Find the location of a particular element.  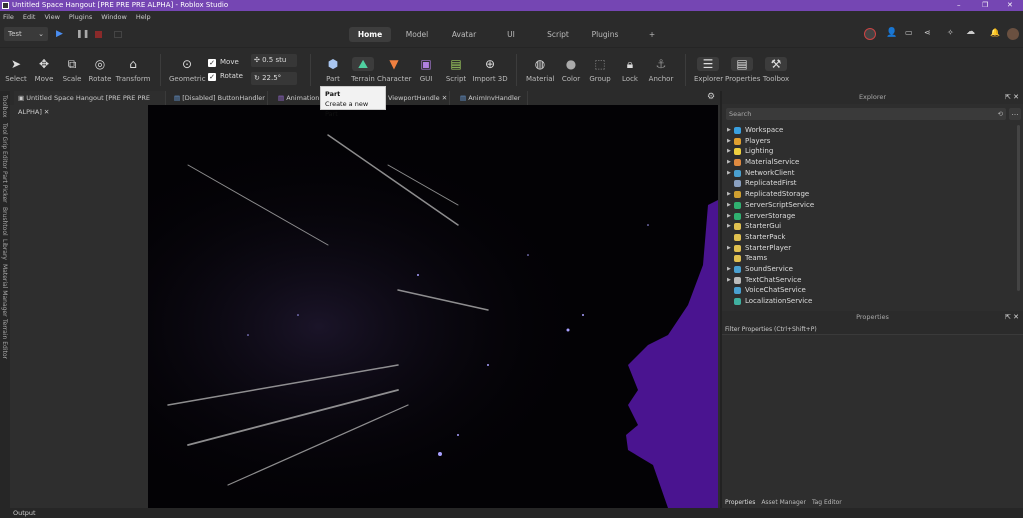

material-button: ◍ Material is located at coordinates (540, 68).